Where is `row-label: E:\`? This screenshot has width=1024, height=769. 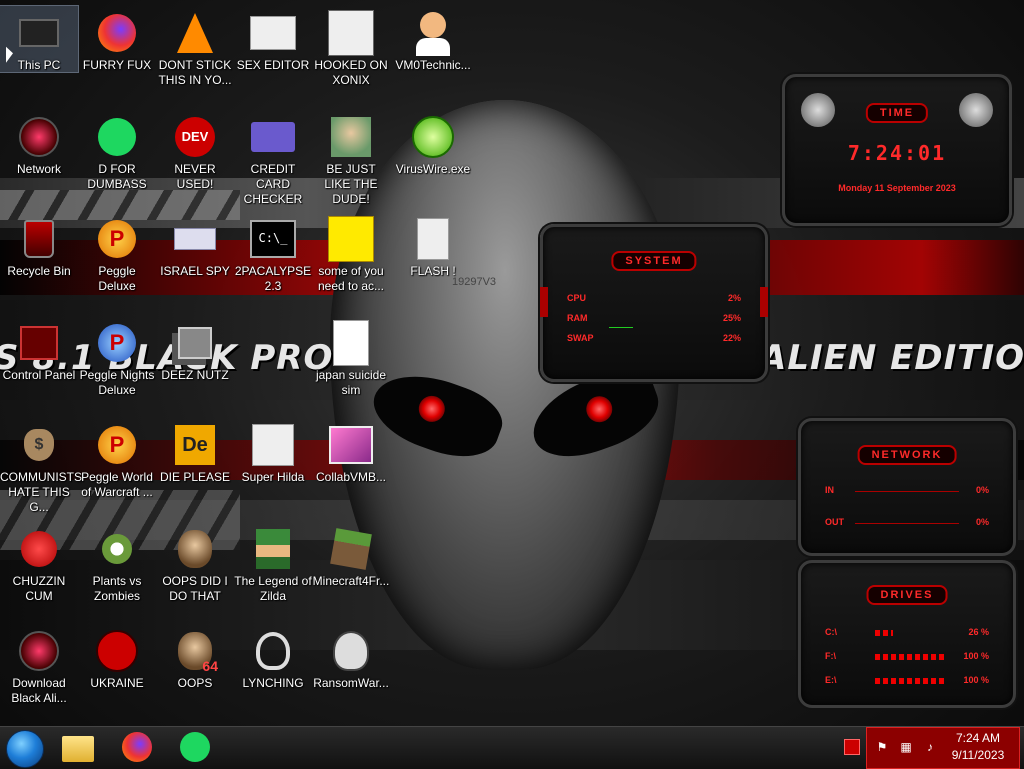 row-label: E:\ is located at coordinates (831, 680).